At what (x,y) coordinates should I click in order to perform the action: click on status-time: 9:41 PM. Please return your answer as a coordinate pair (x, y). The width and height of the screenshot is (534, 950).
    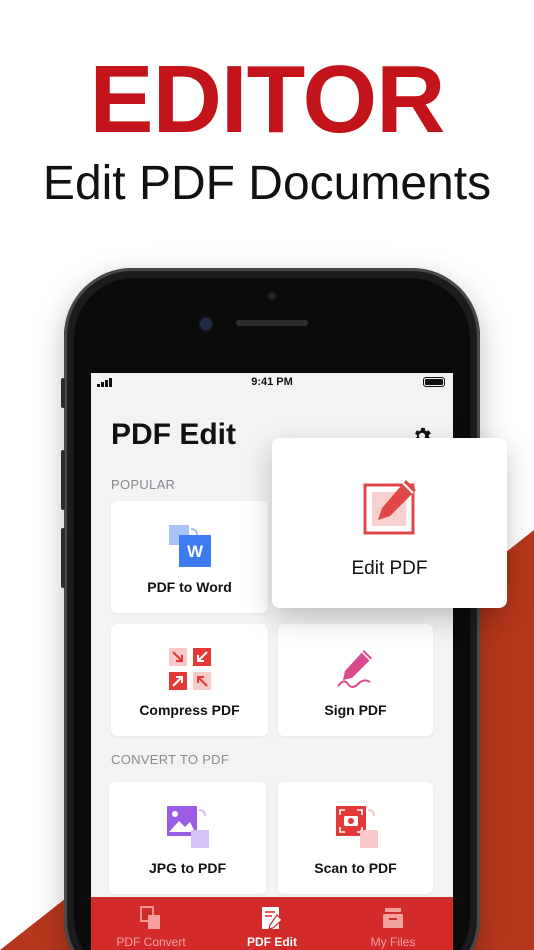
    Looking at the image, I should click on (272, 382).